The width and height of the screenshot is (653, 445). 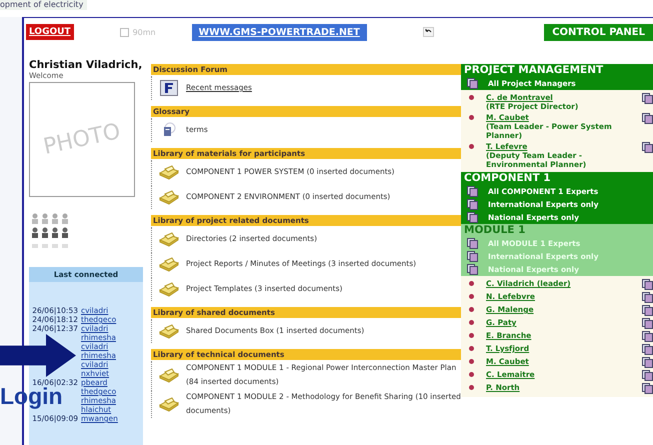 I want to click on group-header: COMPONENT 1, so click(x=507, y=178).